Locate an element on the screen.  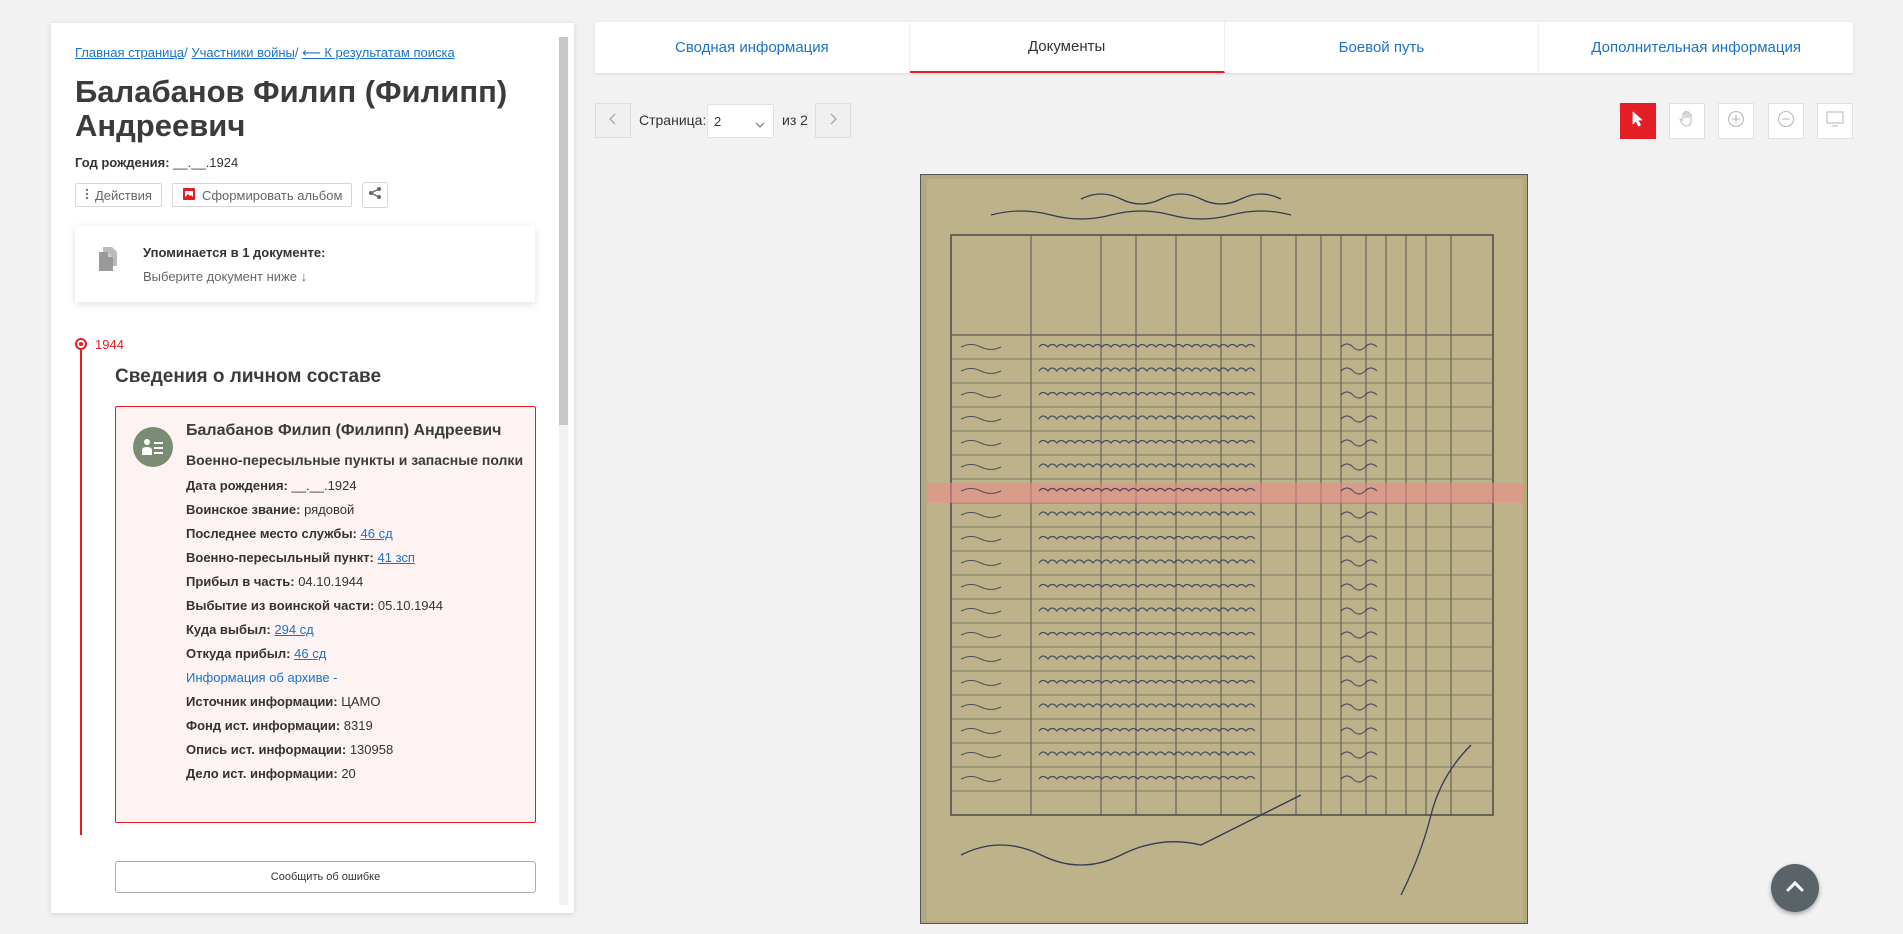
chevron-right-icon is located at coordinates (833, 121).